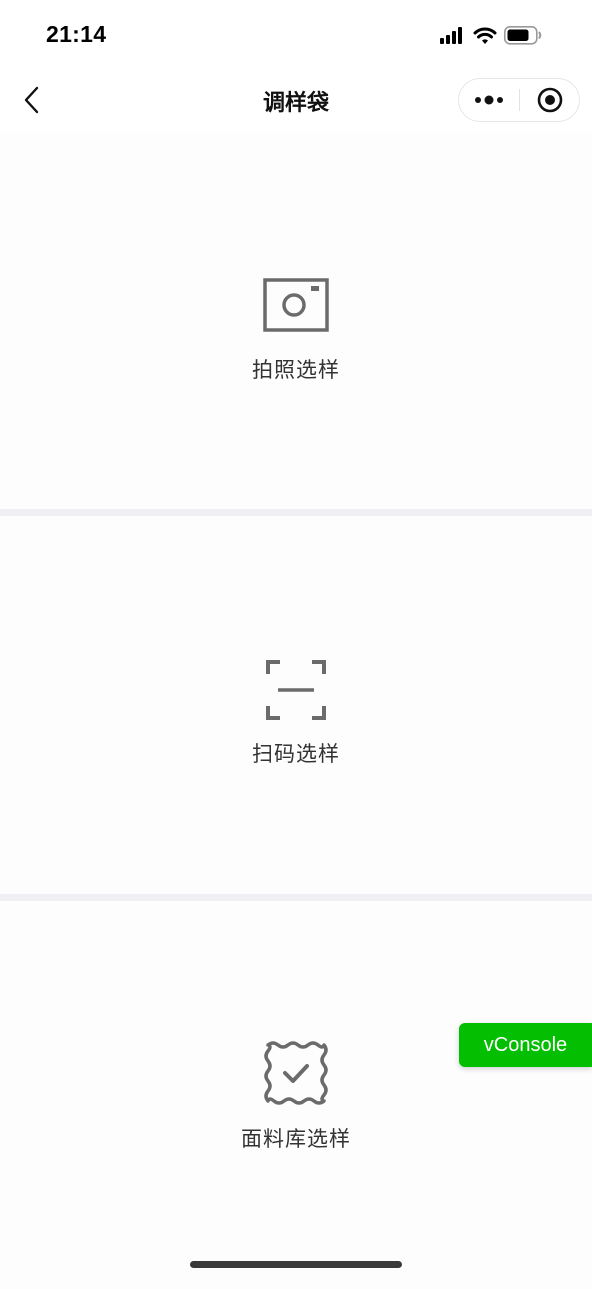  What do you see at coordinates (525, 1045) in the screenshot?
I see `vconsole-button: vConsole` at bounding box center [525, 1045].